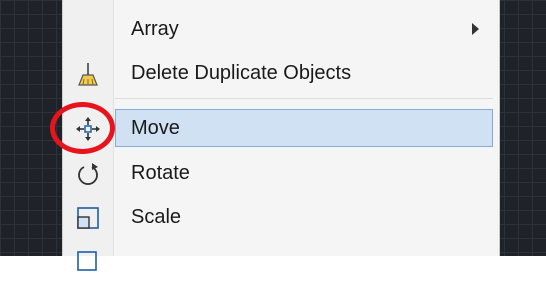 The height and width of the screenshot is (282, 546). I want to click on rotate-icon, so click(88, 174).